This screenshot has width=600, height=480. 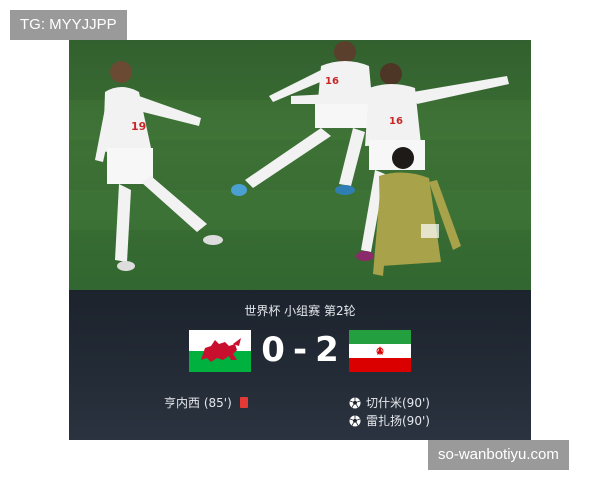 What do you see at coordinates (332, 81) in the screenshot?
I see `jersey-number-16a: 16` at bounding box center [332, 81].